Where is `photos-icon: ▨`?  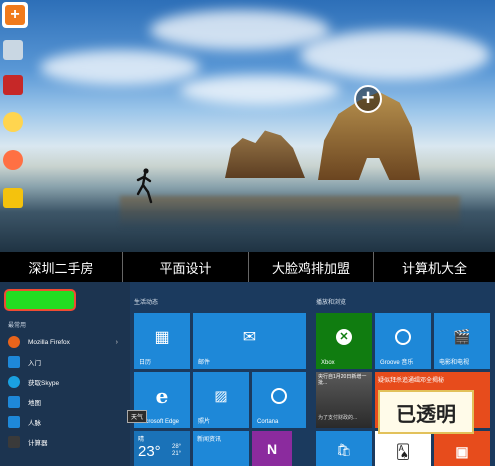
photos-icon: ▨ is located at coordinates (221, 395).